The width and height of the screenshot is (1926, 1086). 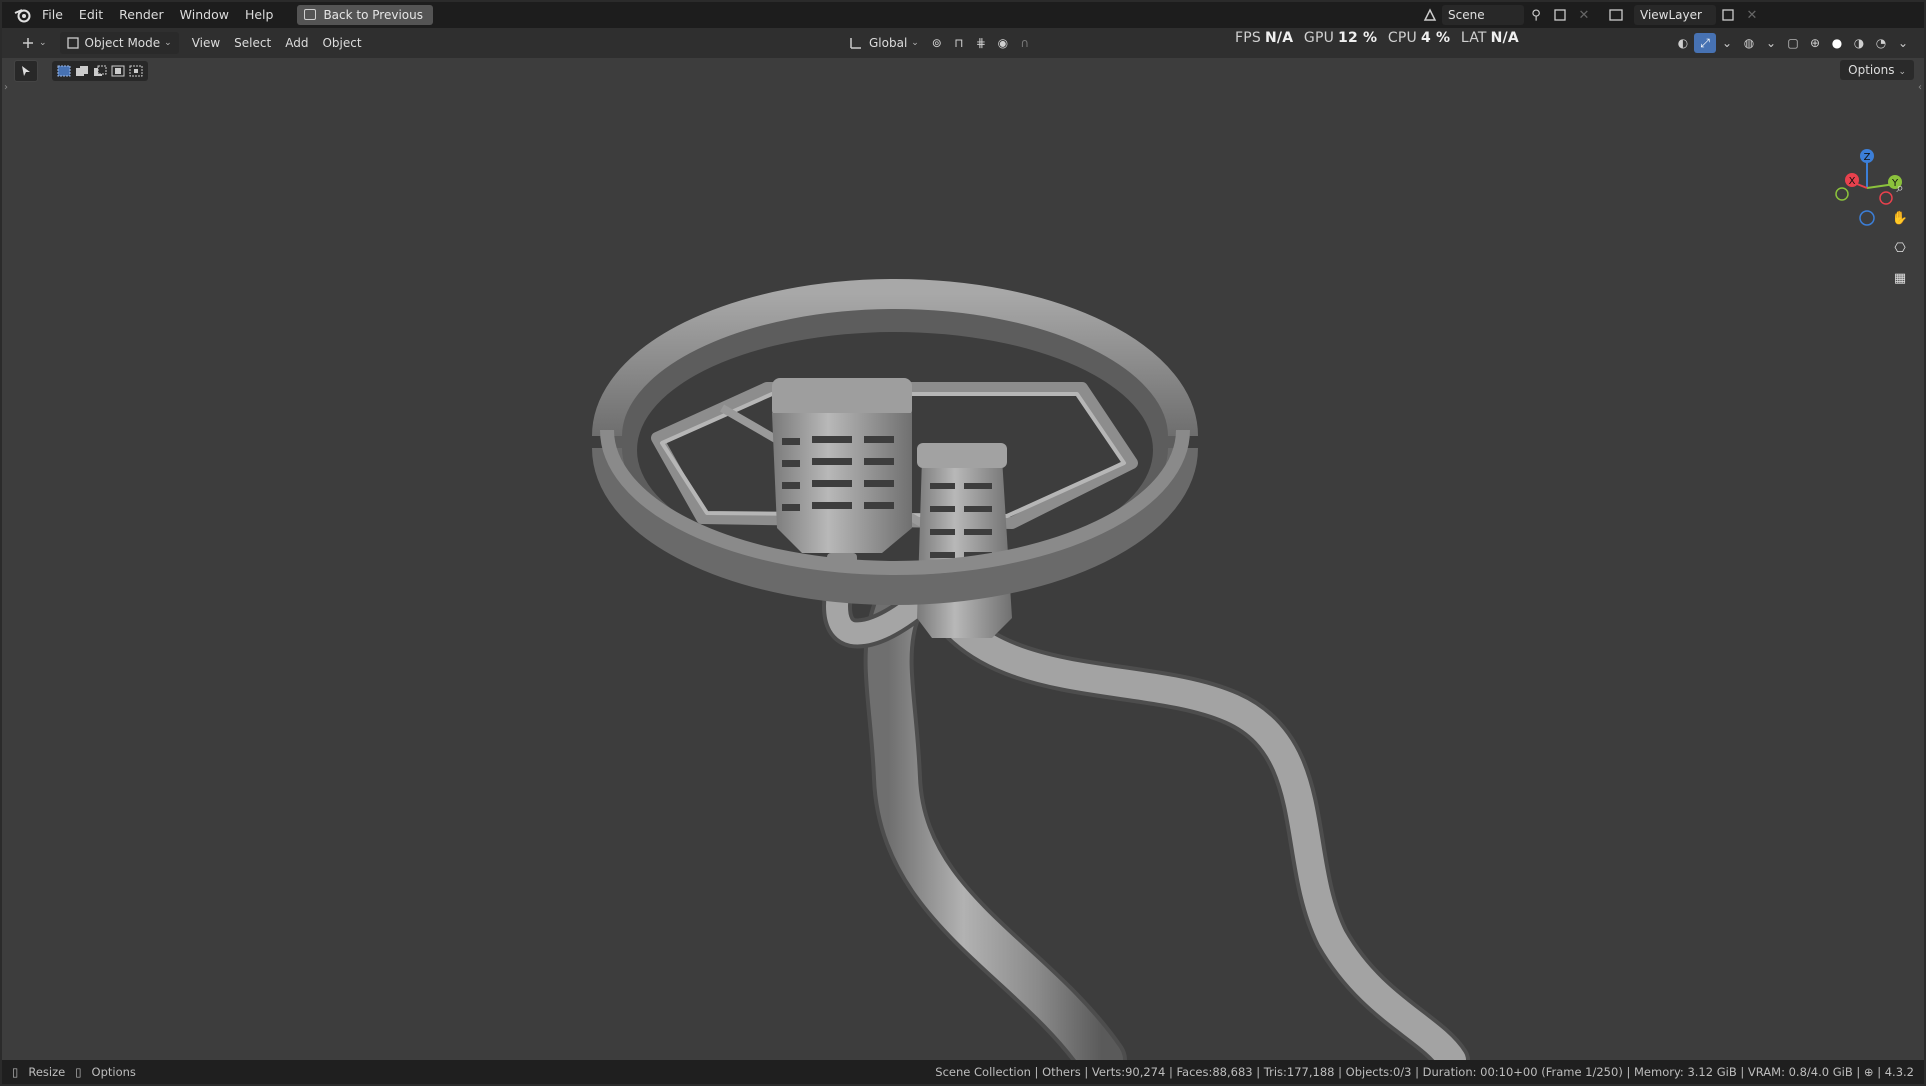 What do you see at coordinates (1900, 278) in the screenshot?
I see `perspective-toggle-icon: ▦` at bounding box center [1900, 278].